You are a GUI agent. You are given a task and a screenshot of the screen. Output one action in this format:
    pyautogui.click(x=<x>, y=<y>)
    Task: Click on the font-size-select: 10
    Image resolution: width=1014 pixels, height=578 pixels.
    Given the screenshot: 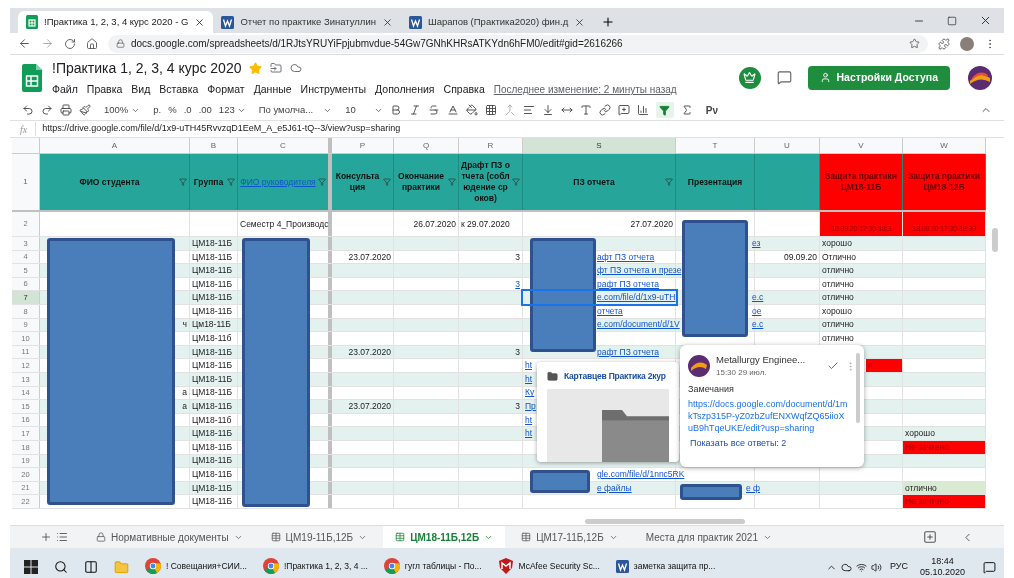 What is the action you would take?
    pyautogui.click(x=364, y=110)
    